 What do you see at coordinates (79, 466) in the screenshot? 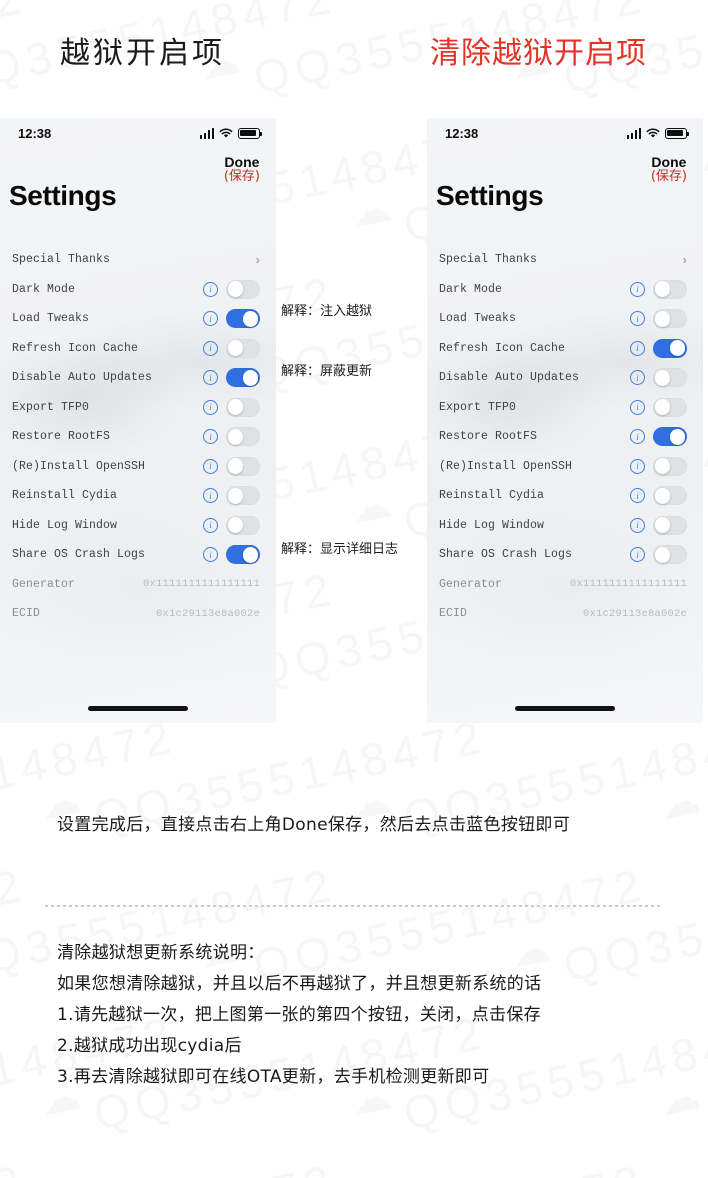
I see `settings-row-label: (Re)Install OpenSSH` at bounding box center [79, 466].